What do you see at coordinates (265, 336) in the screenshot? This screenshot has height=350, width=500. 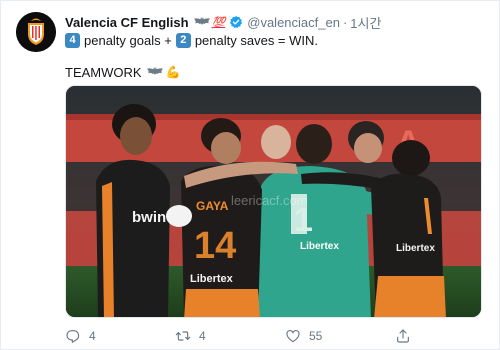 I see `tweet-actions: 4 4 55` at bounding box center [265, 336].